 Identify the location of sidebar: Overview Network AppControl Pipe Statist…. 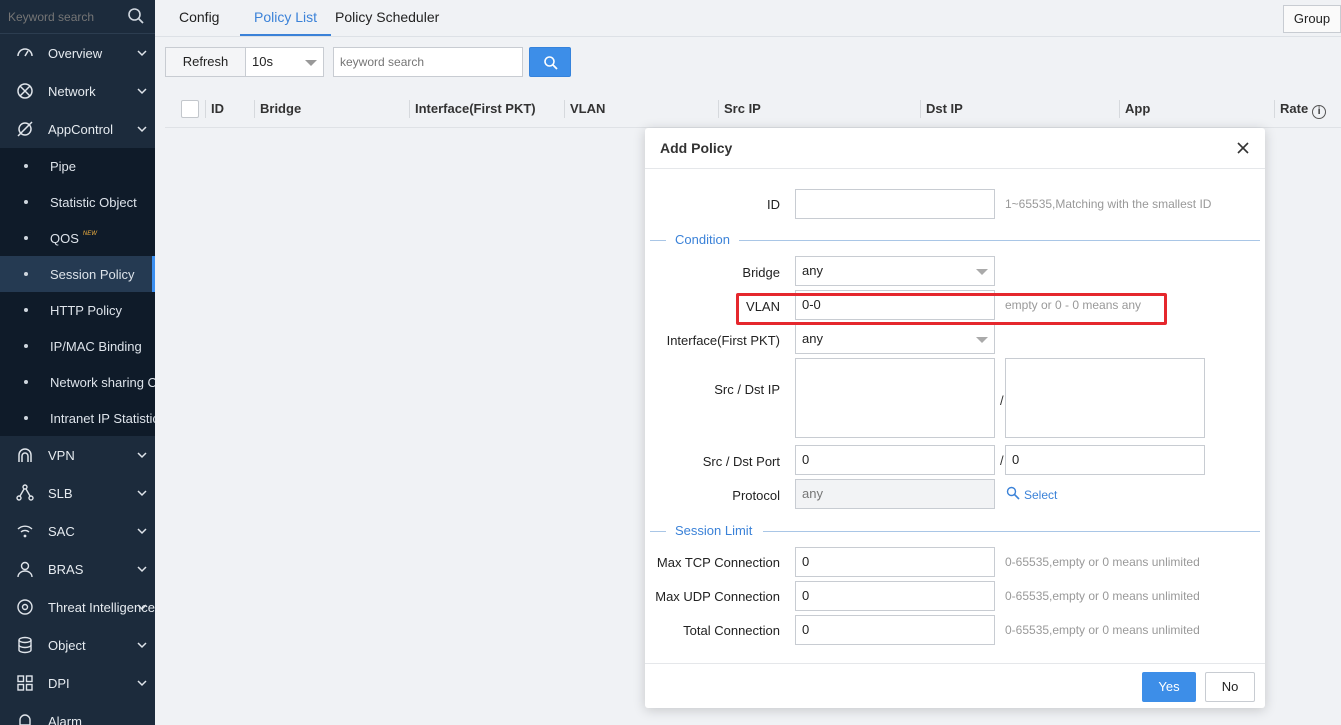
(77, 362).